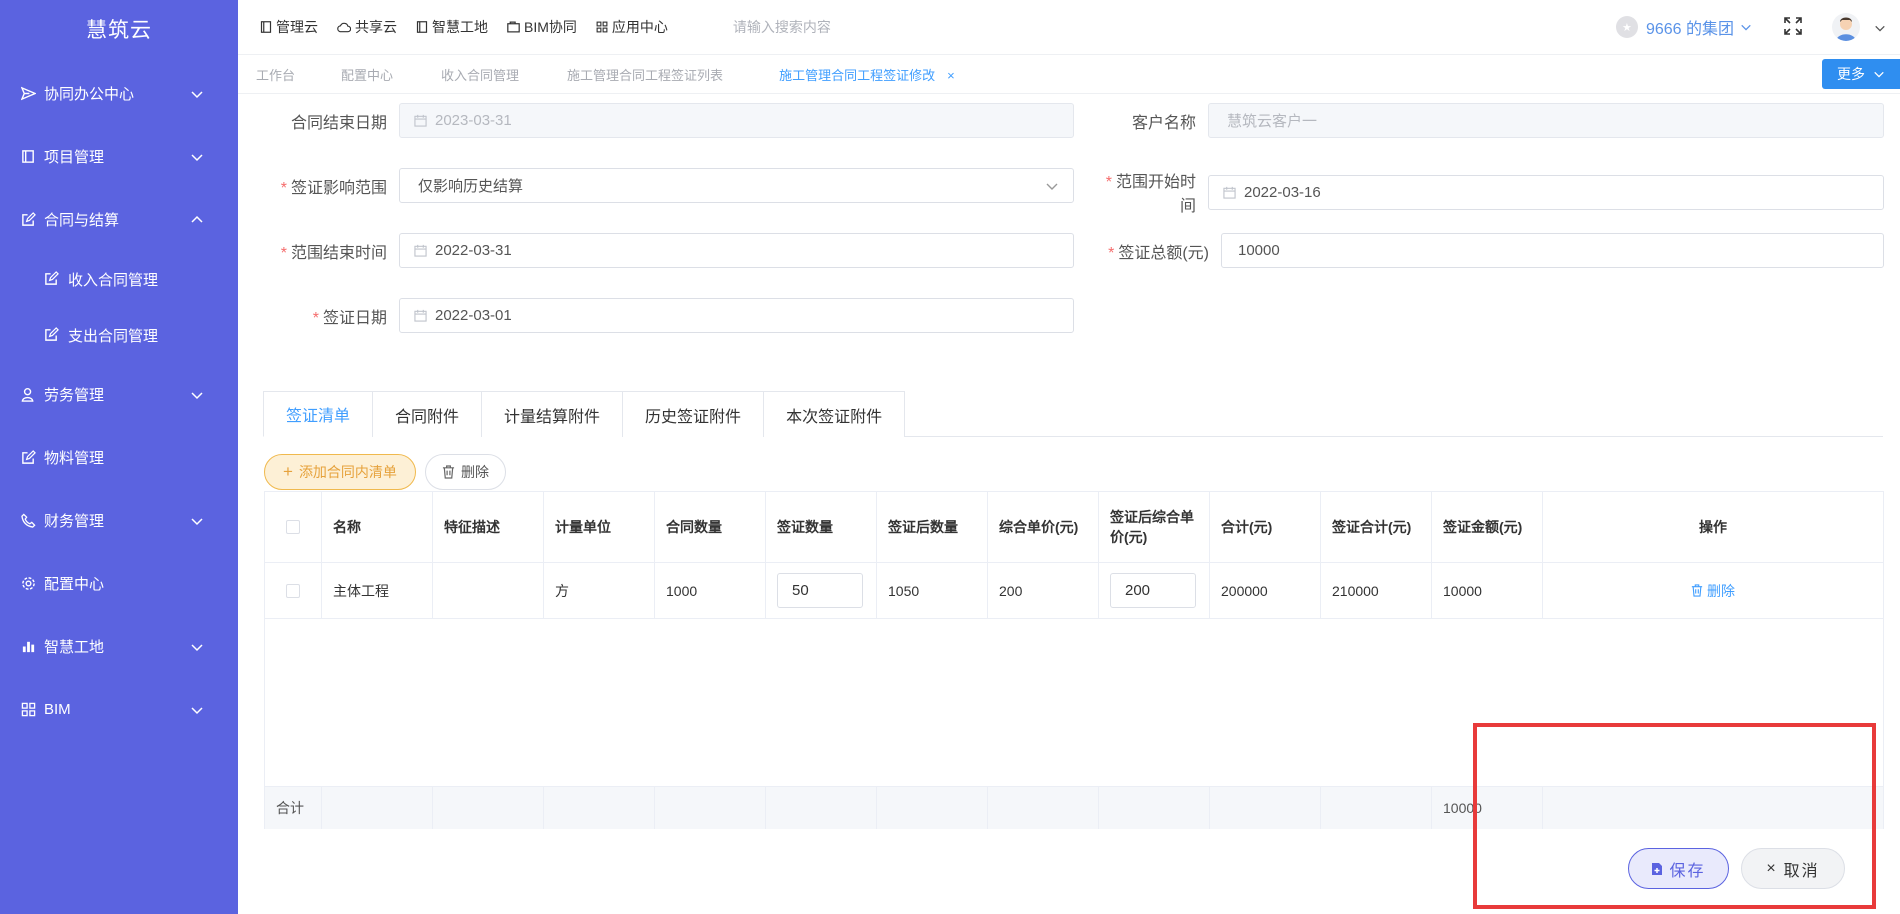  I want to click on gear-icon, so click(28, 584).